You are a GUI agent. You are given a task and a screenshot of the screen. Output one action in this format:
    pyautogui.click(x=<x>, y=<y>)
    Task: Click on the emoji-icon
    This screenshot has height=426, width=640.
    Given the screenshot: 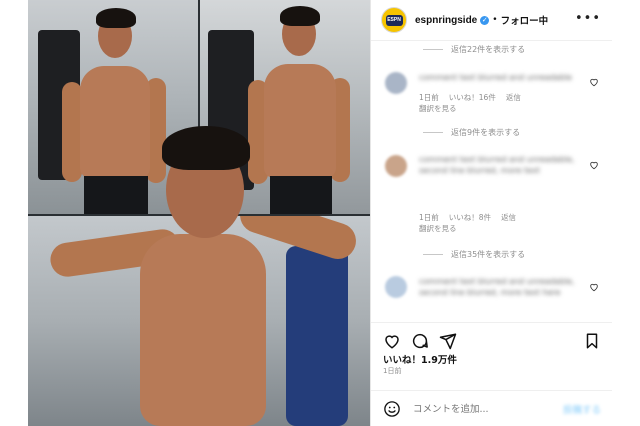 What is the action you would take?
    pyautogui.click(x=392, y=409)
    